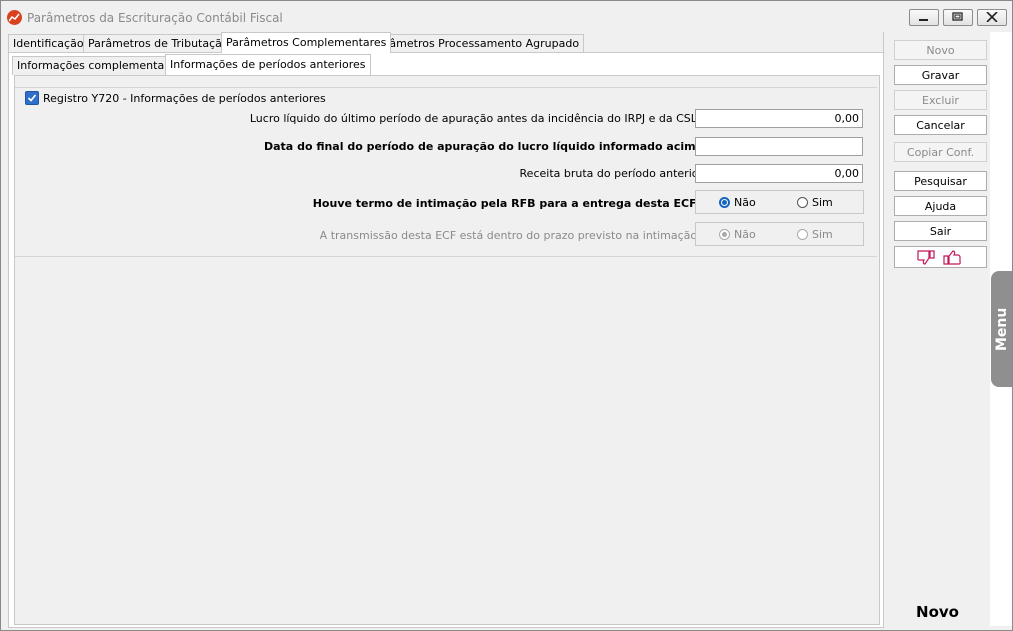 Image resolution: width=1013 pixels, height=631 pixels. I want to click on copiar-conf-button: Copiar Conf., so click(940, 152).